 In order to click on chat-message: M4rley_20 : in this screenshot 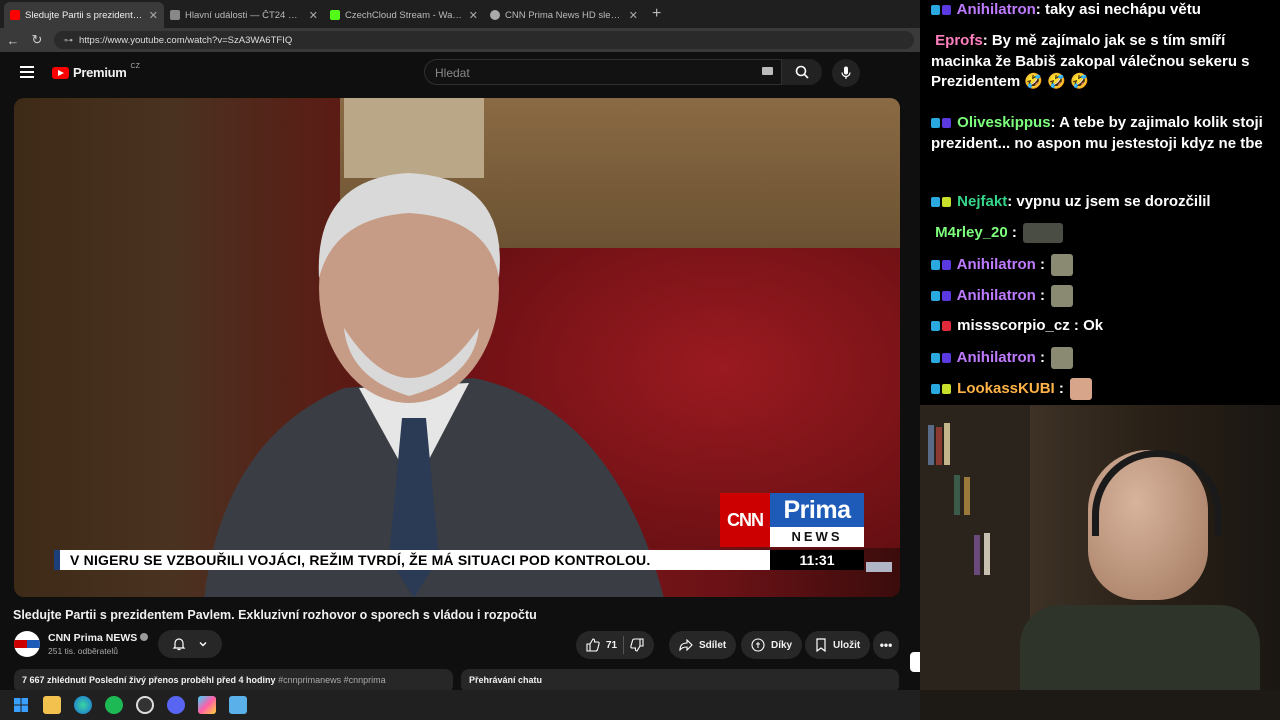, I will do `click(1101, 233)`.